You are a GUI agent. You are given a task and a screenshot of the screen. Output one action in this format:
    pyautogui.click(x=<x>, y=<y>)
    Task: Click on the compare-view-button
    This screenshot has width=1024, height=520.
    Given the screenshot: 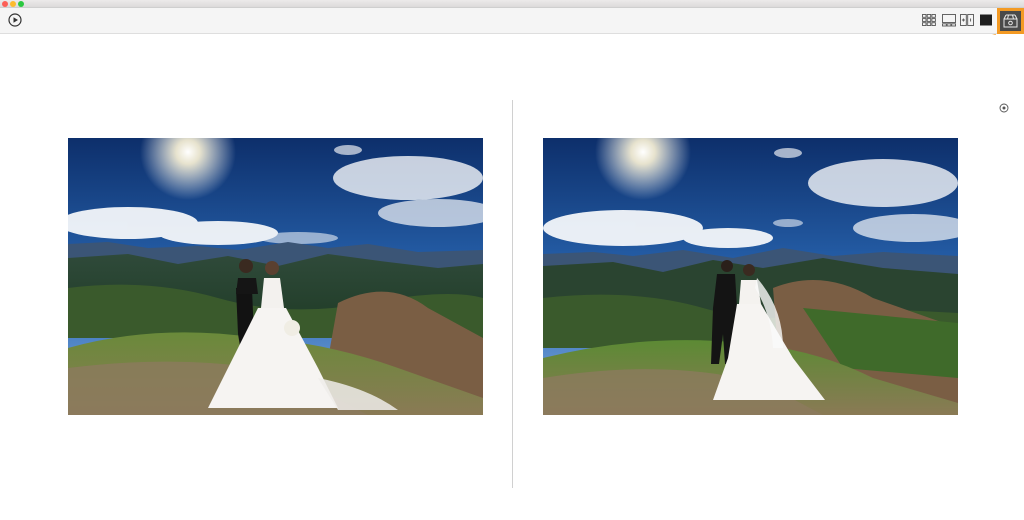 What is the action you would take?
    pyautogui.click(x=967, y=20)
    